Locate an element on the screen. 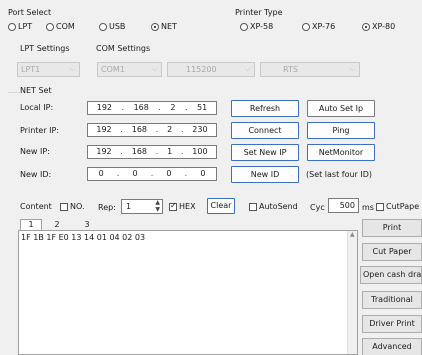 The image size is (422, 355). net-monitor-button: NetMonitor is located at coordinates (341, 152).